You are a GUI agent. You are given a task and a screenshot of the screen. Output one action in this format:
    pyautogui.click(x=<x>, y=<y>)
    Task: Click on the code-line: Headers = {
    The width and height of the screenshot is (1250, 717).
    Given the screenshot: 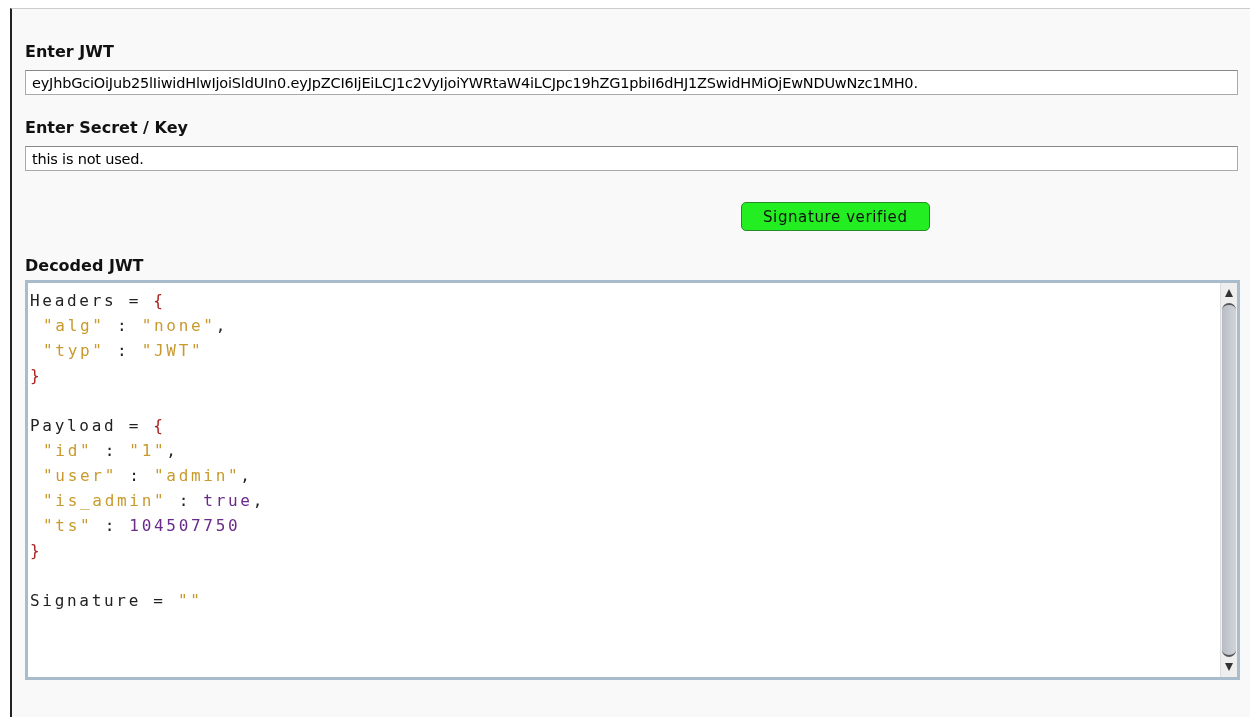 What is the action you would take?
    pyautogui.click(x=98, y=301)
    